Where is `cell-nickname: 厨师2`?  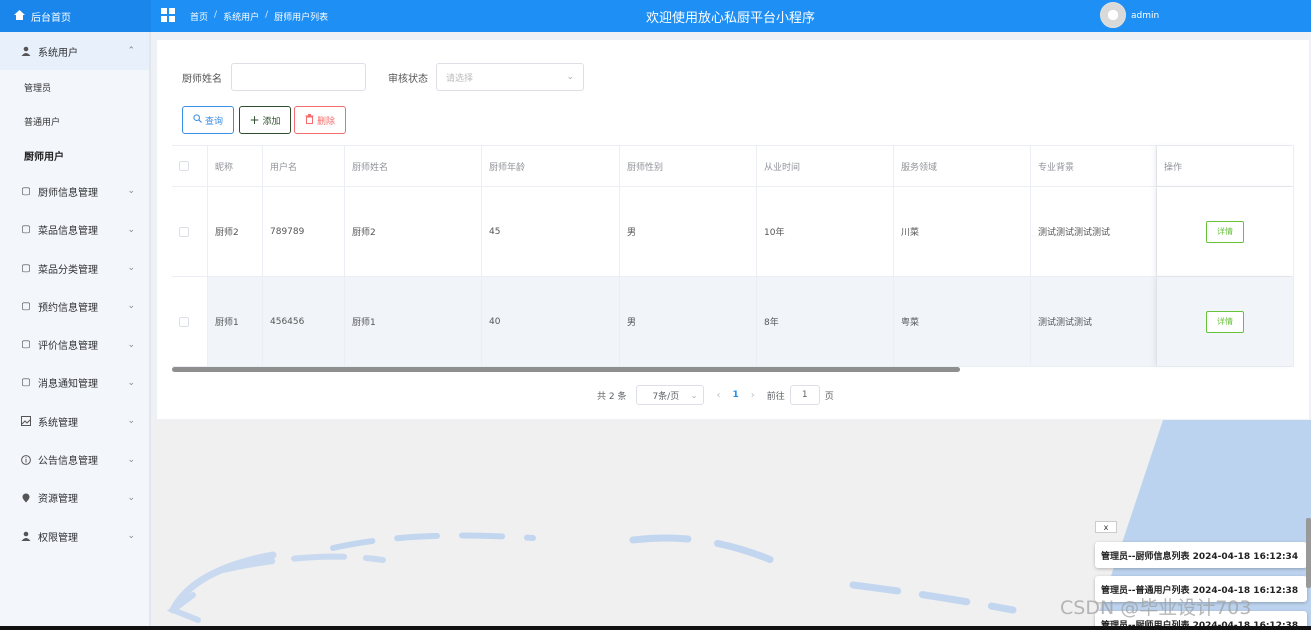
cell-nickname: 厨师2 is located at coordinates (235, 231).